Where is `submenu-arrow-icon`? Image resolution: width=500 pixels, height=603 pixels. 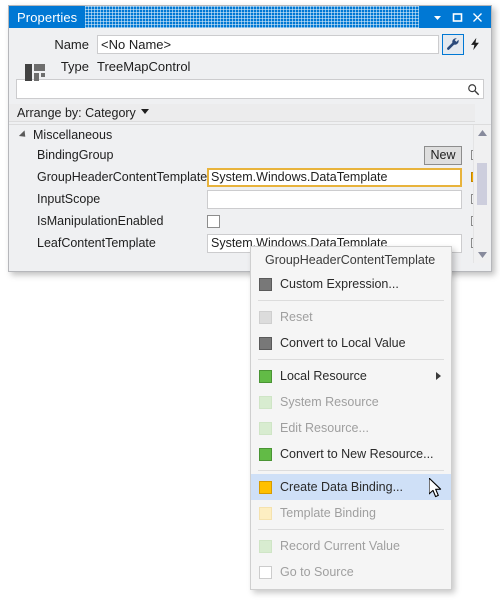
submenu-arrow-icon is located at coordinates (438, 376).